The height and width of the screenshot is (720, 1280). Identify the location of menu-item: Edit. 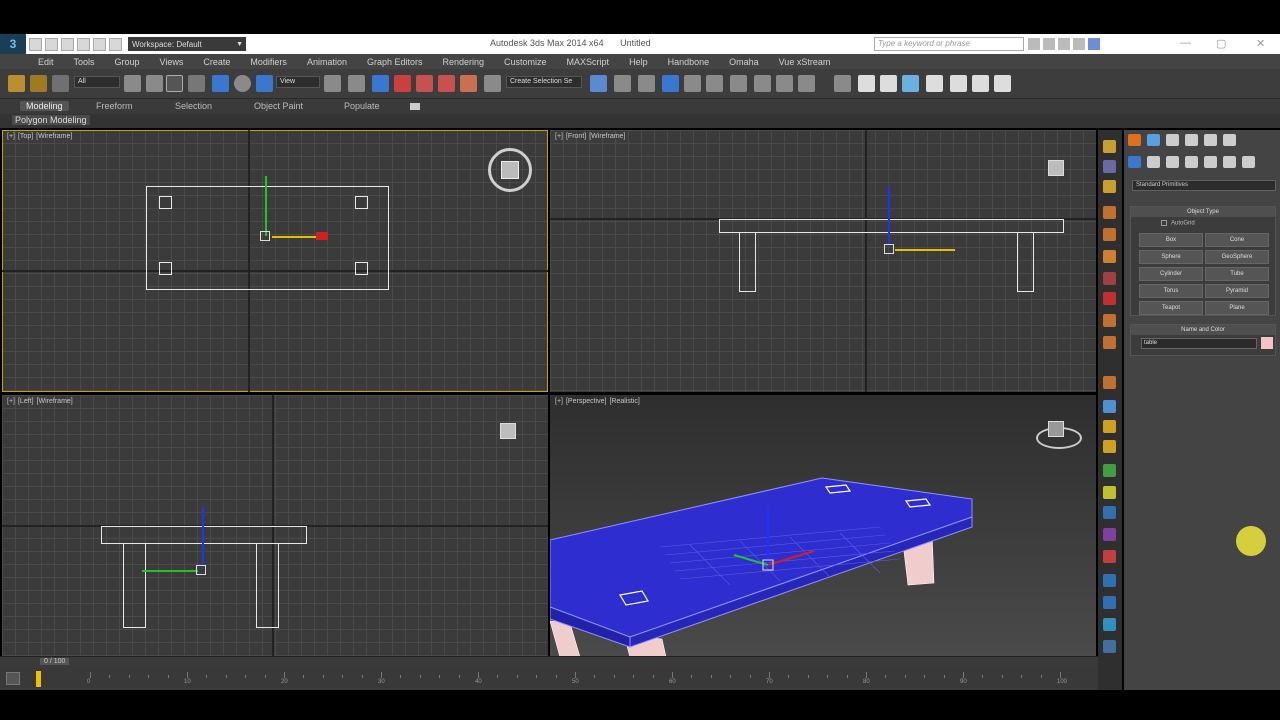
(46, 62).